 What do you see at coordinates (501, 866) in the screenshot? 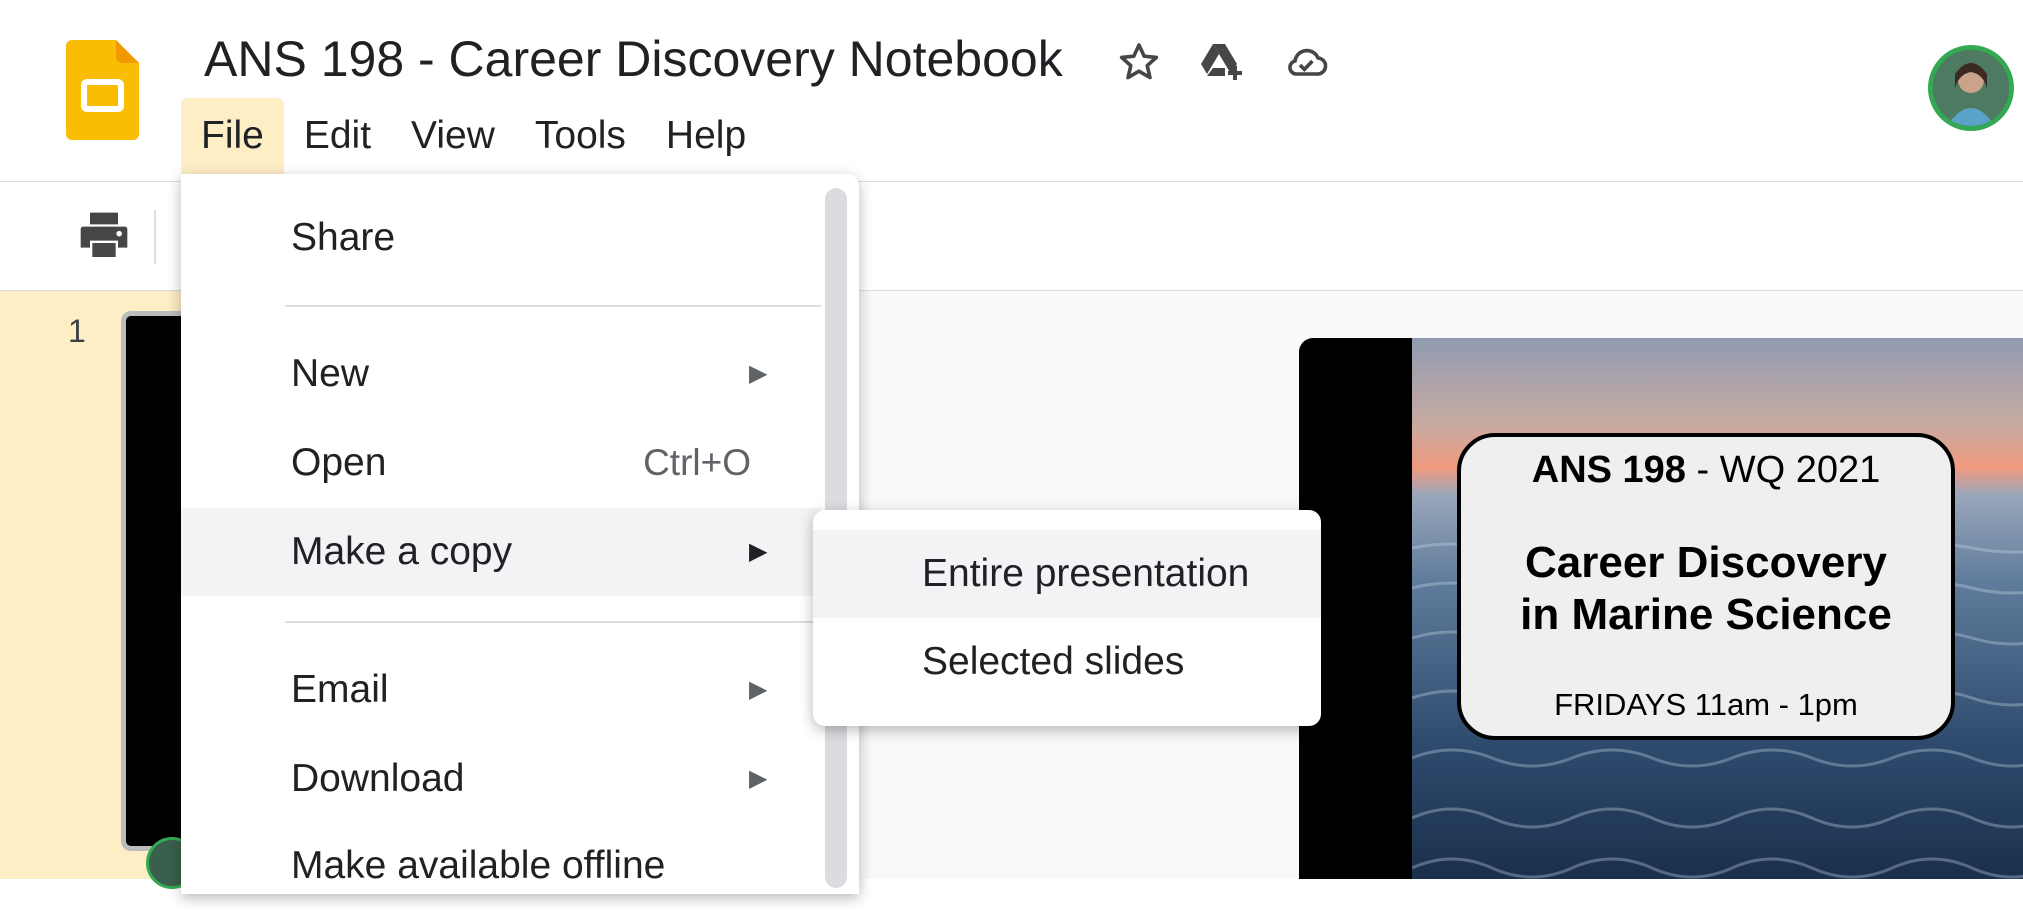
I see `file-menu-make-available-offline: Make available offline` at bounding box center [501, 866].